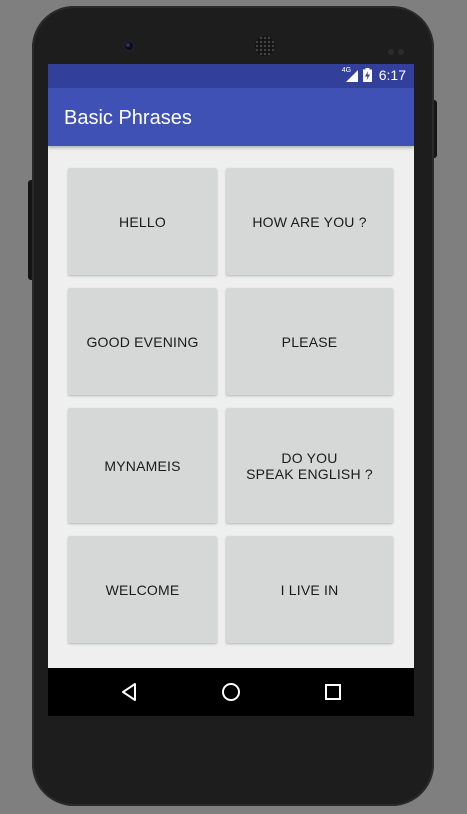 The width and height of the screenshot is (467, 814). I want to click on status-bar: 4G 6:17, so click(231, 76).